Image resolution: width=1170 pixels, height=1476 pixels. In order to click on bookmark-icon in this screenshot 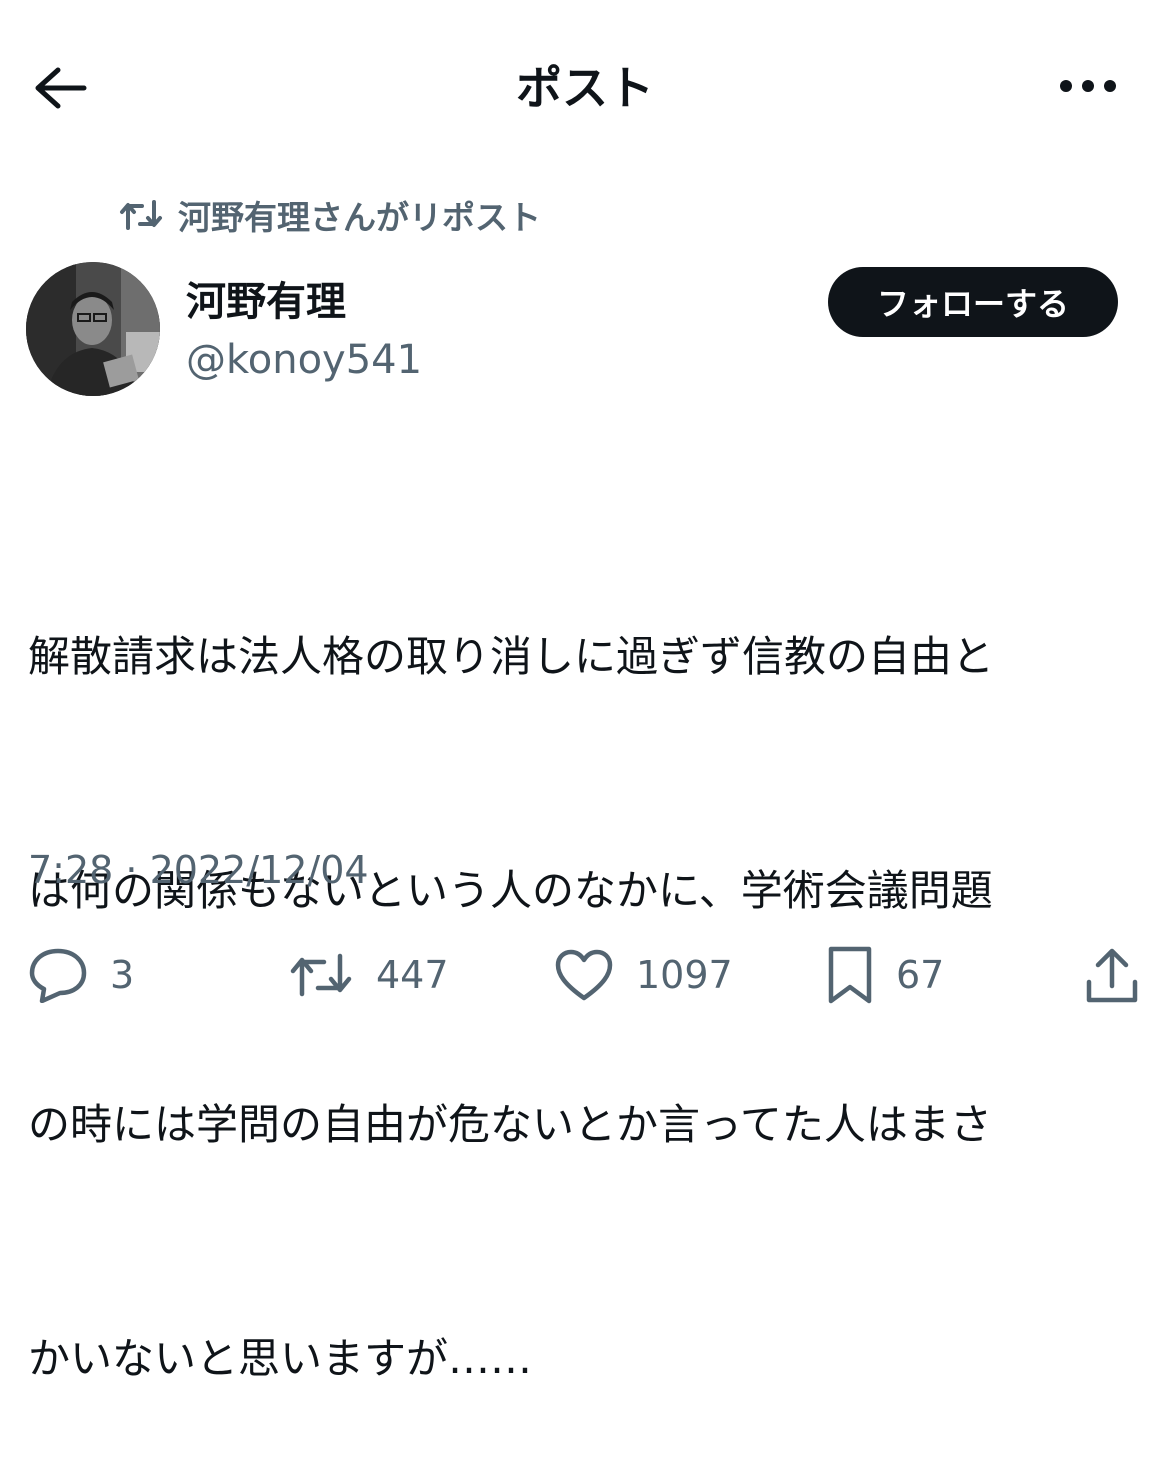, I will do `click(850, 975)`.